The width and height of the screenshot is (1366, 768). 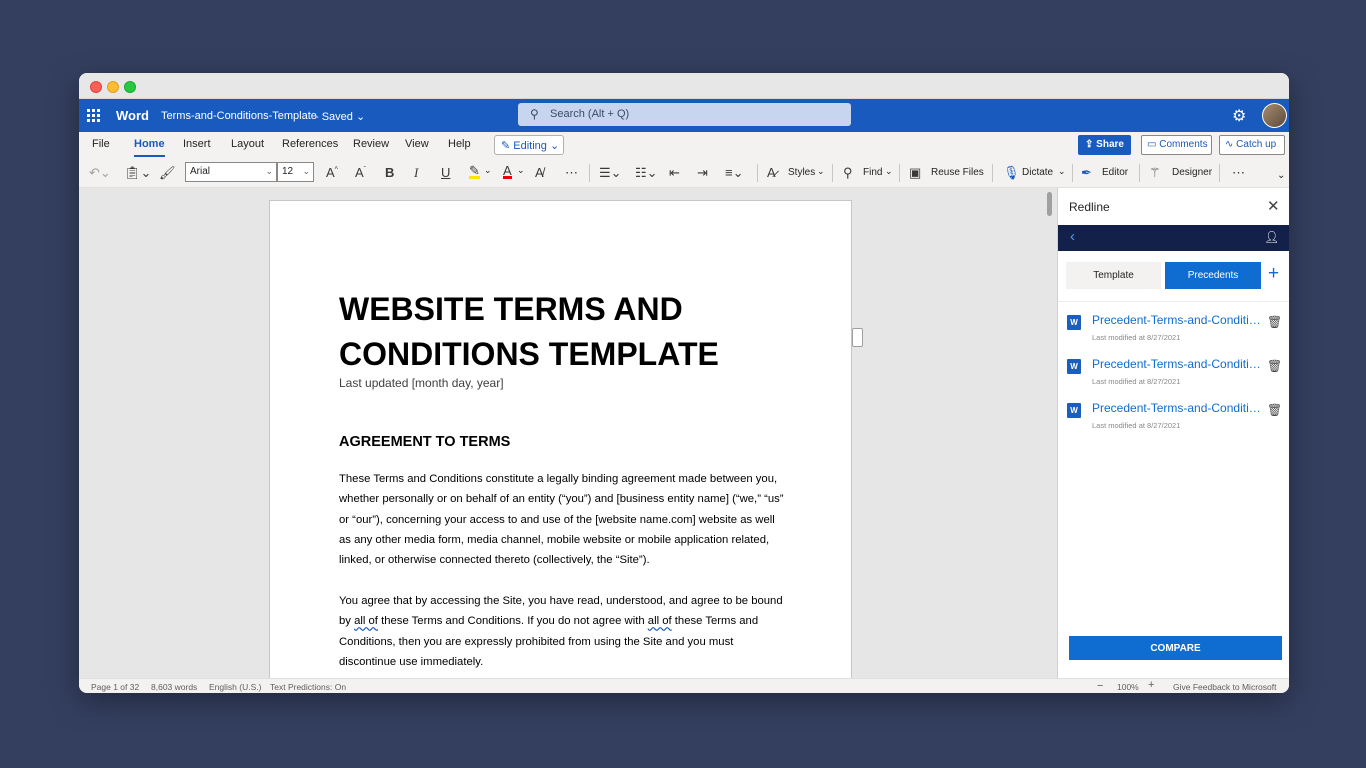 What do you see at coordinates (1213, 275) in the screenshot?
I see `tab-precedents: Precedents` at bounding box center [1213, 275].